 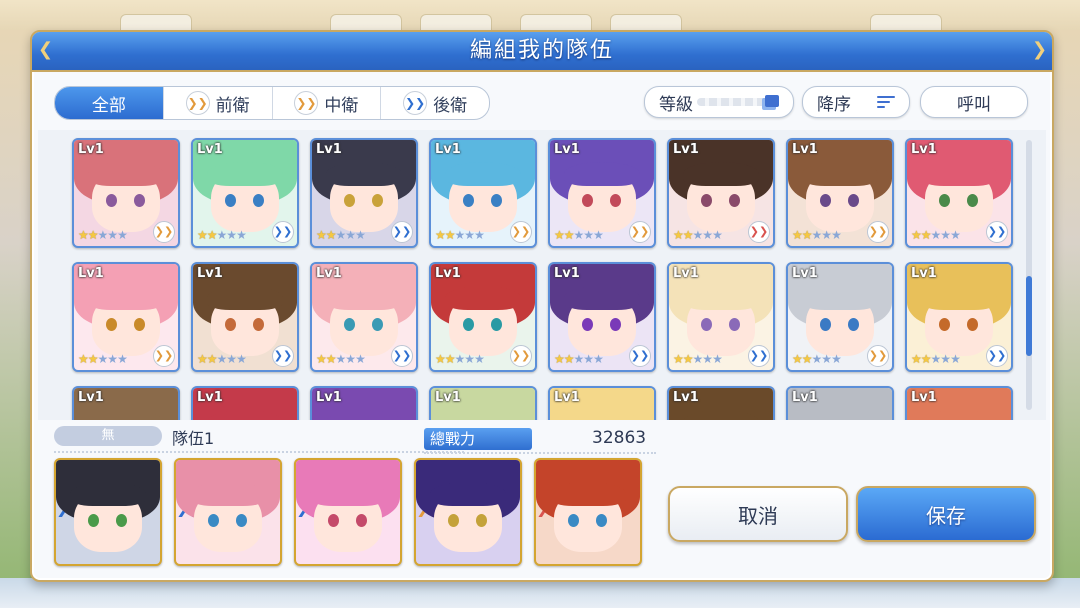 What do you see at coordinates (435, 103) in the screenshot?
I see `tab-back: ❯❯ 後衛` at bounding box center [435, 103].